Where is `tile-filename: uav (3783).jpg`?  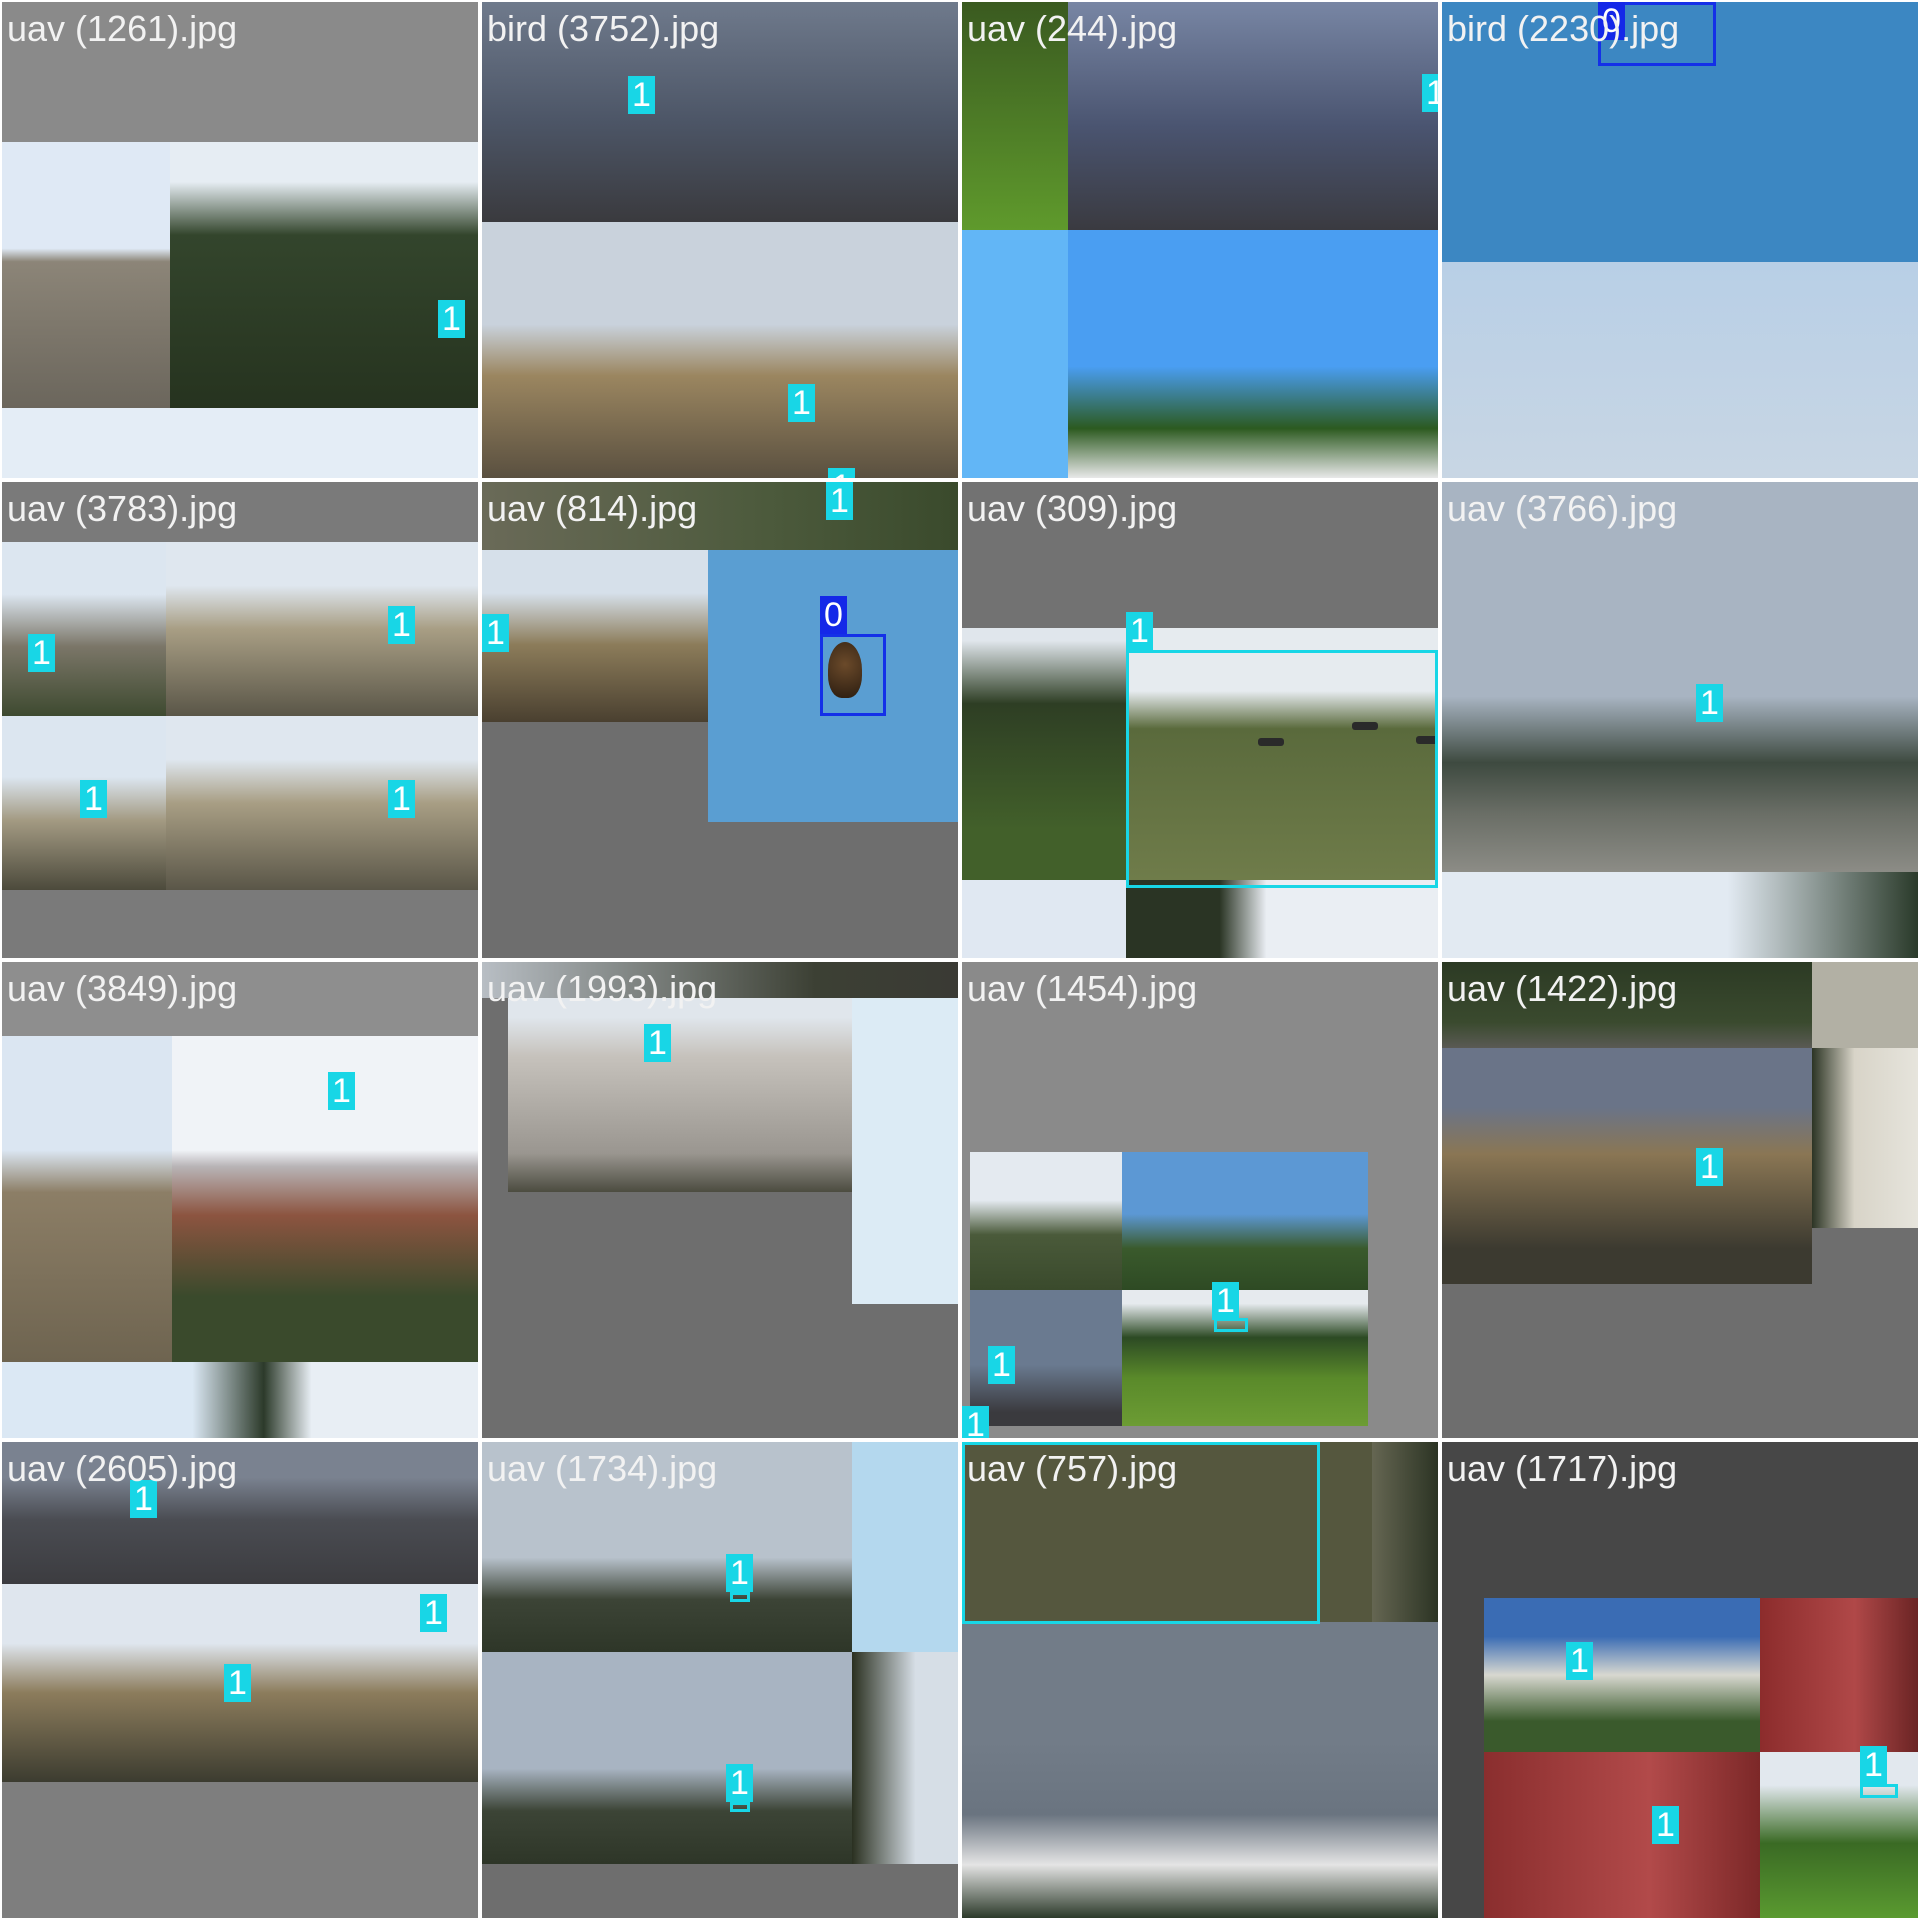 tile-filename: uav (3783).jpg is located at coordinates (122, 508).